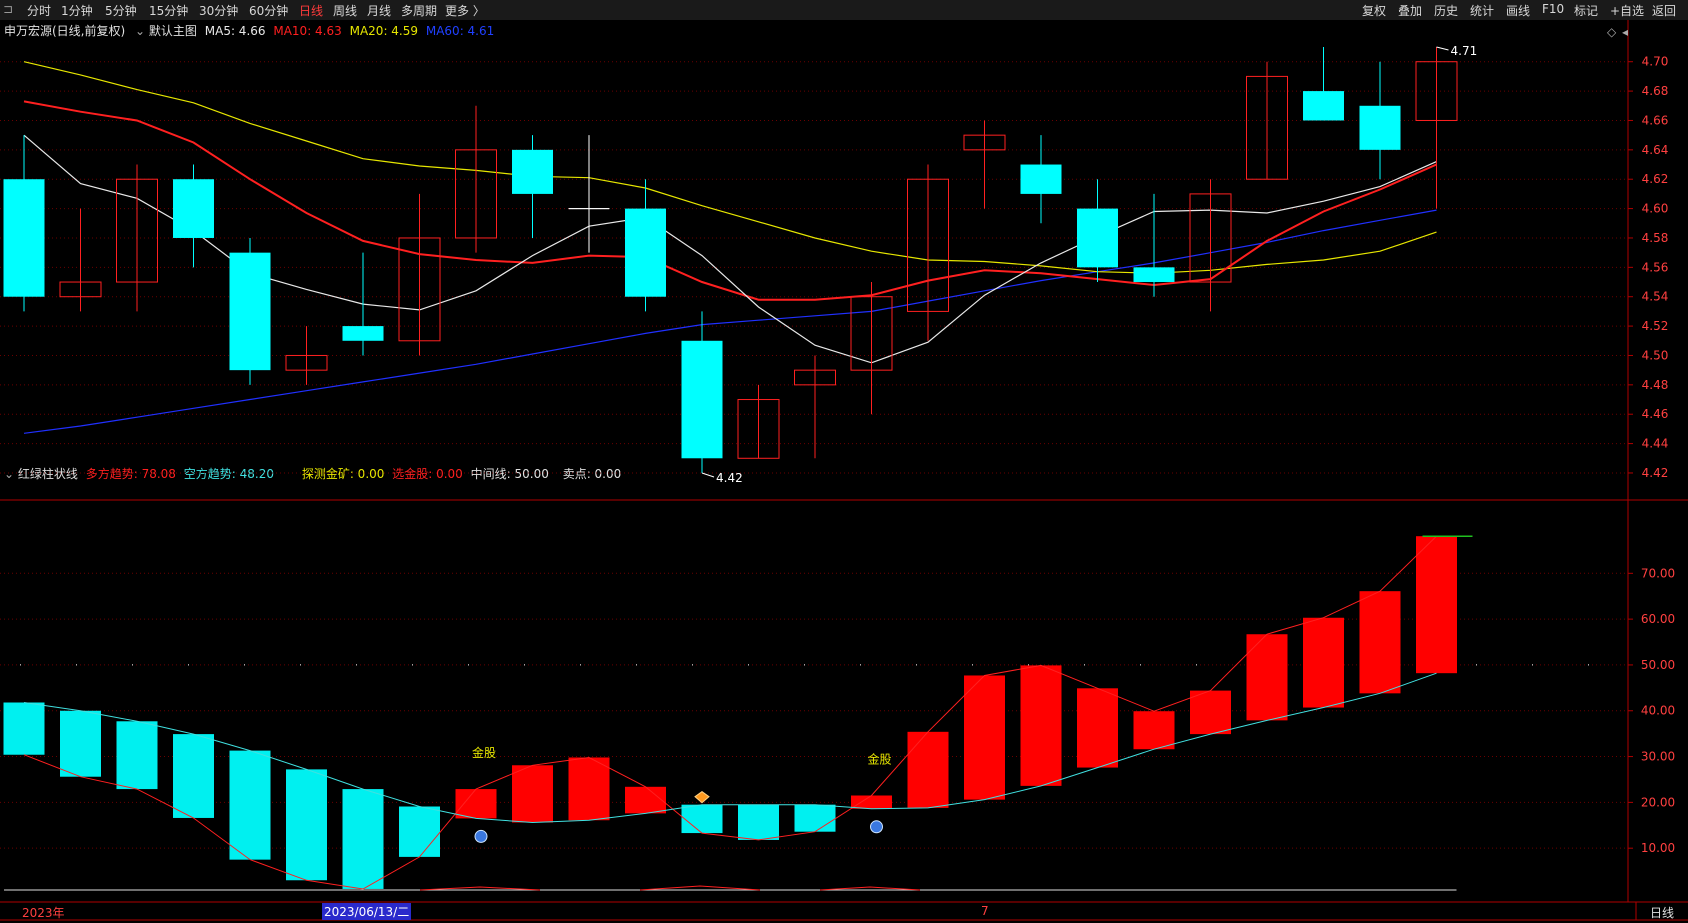  I want to click on timeline-start: 2023年, so click(43, 913).